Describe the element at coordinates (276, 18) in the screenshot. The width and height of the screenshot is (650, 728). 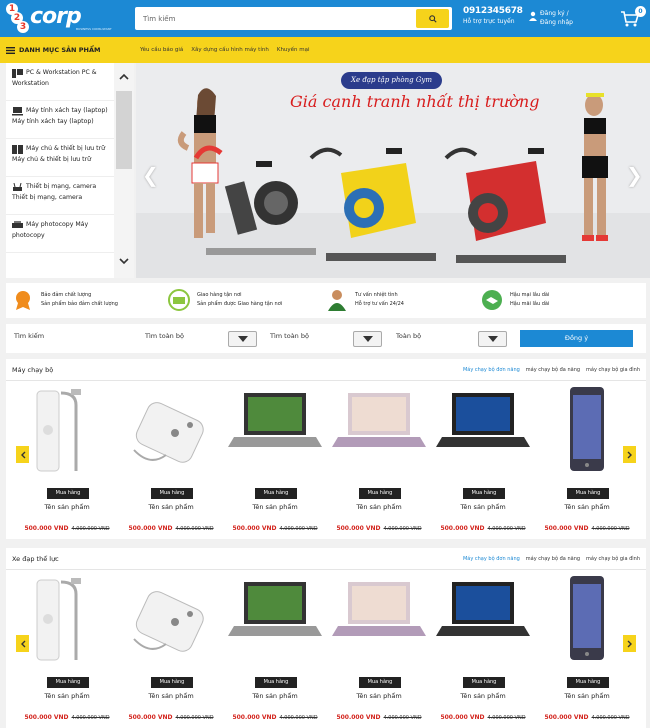
I see `search-input` at that location.